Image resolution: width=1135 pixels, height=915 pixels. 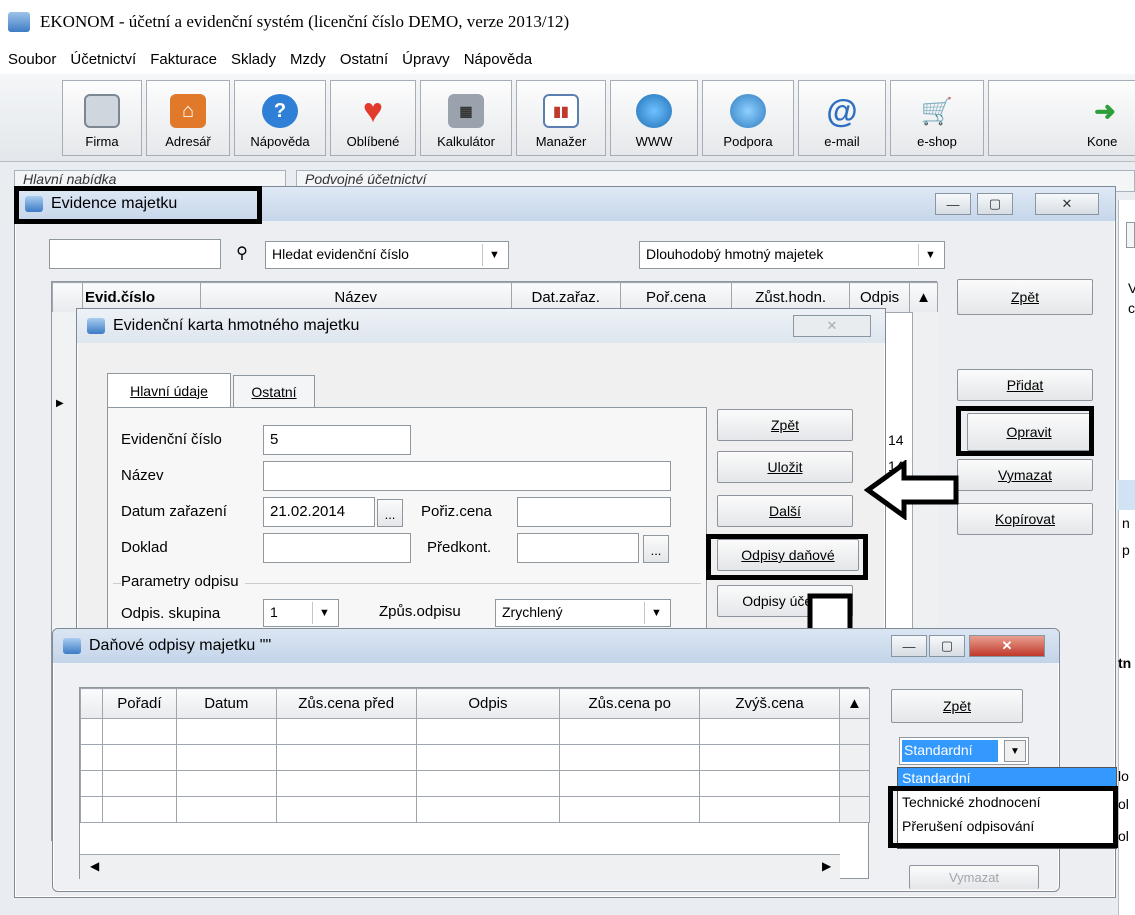 What do you see at coordinates (102, 111) in the screenshot?
I see `briefcase-icon` at bounding box center [102, 111].